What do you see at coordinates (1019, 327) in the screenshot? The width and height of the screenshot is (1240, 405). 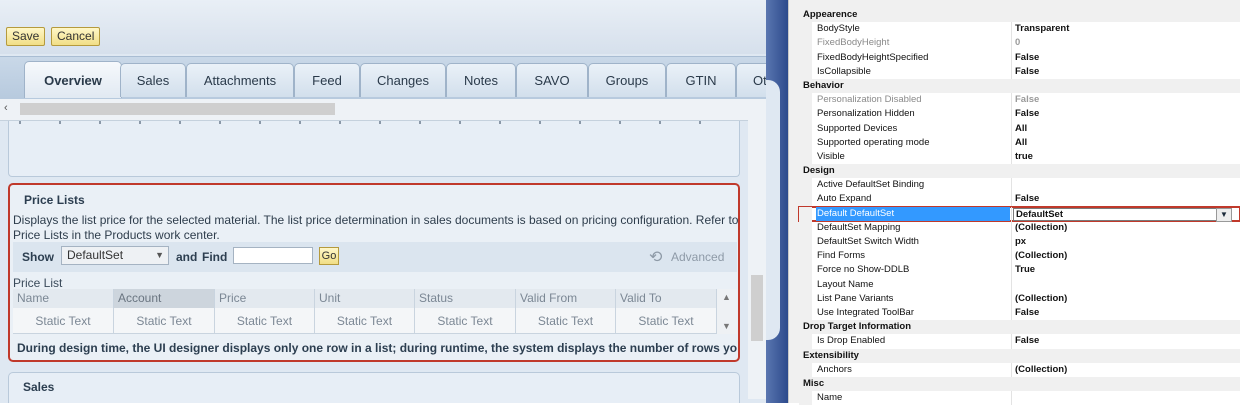 I see `category-drop-target-information: Drop Target Information` at bounding box center [1019, 327].